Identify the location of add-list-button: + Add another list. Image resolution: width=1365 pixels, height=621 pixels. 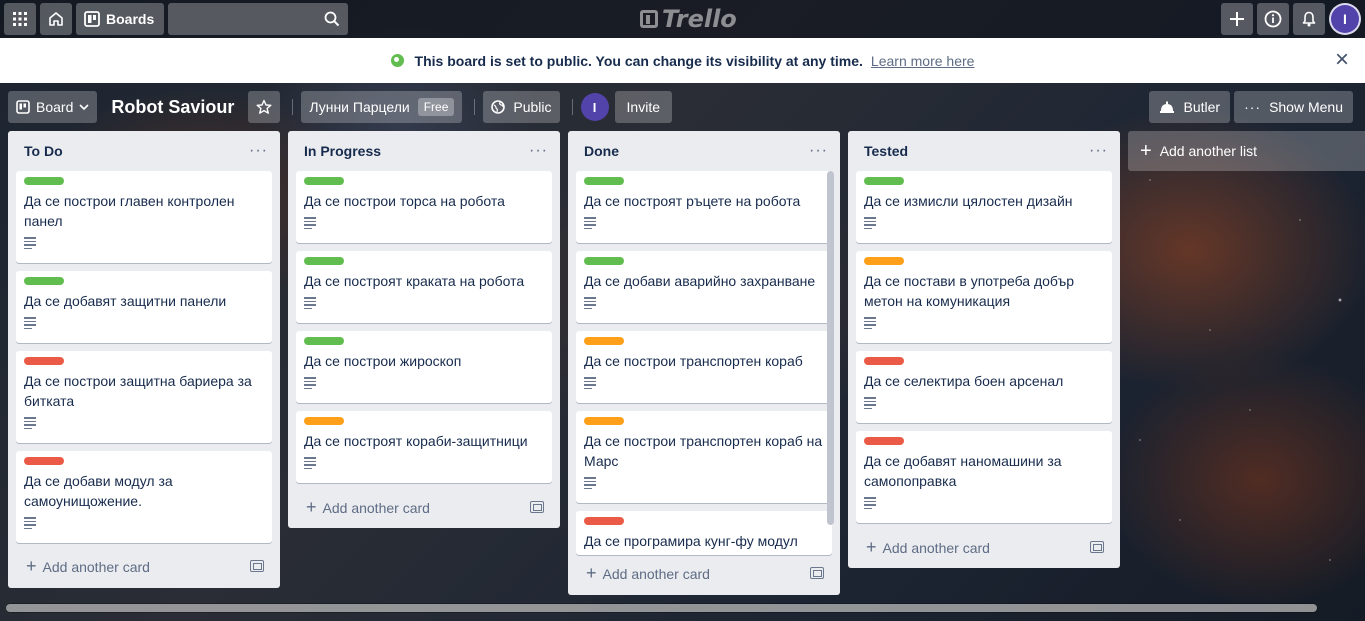
(1246, 151).